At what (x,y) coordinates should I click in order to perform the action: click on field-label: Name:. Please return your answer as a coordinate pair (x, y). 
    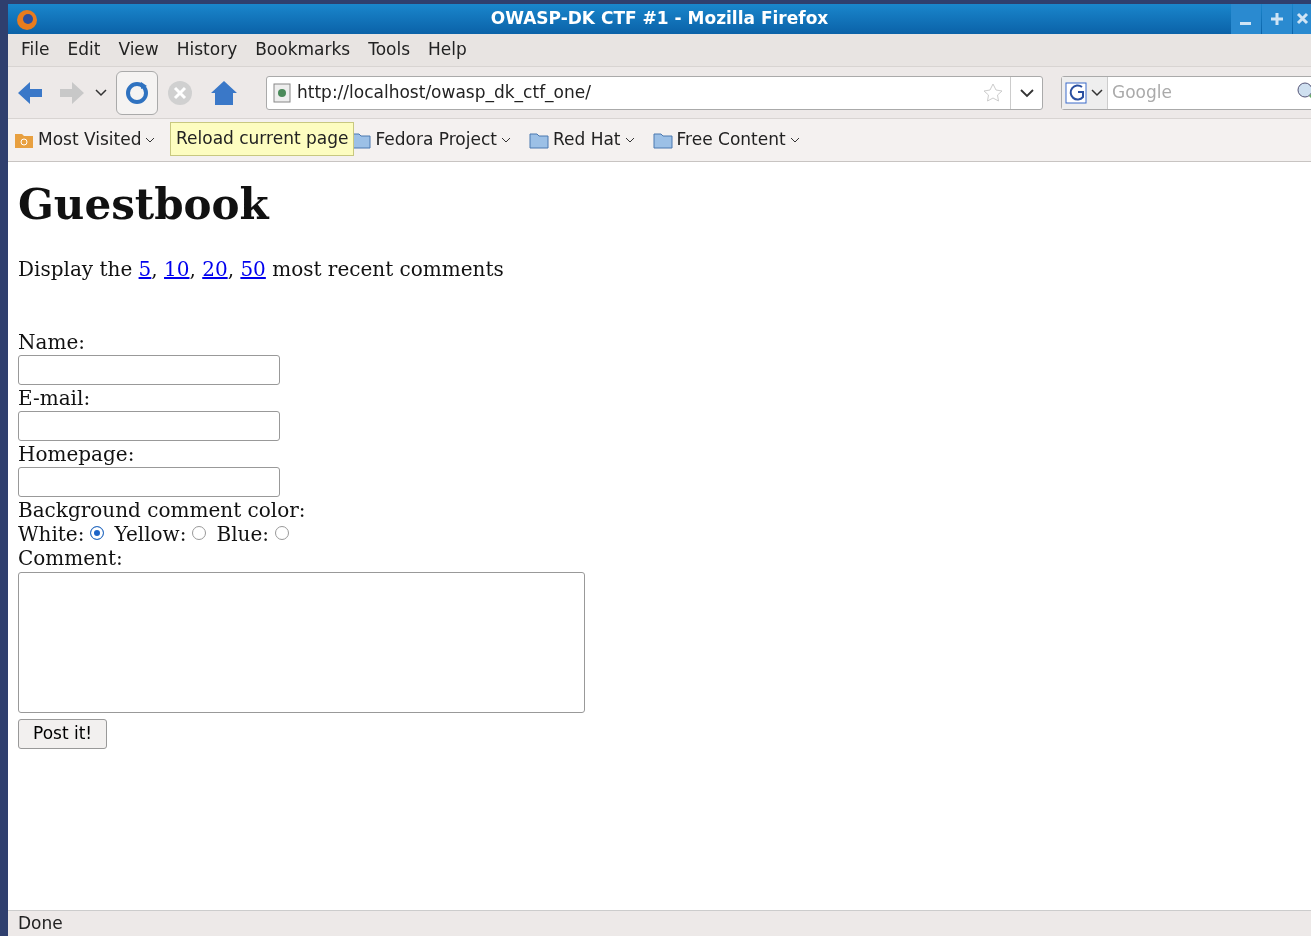
    Looking at the image, I should click on (52, 342).